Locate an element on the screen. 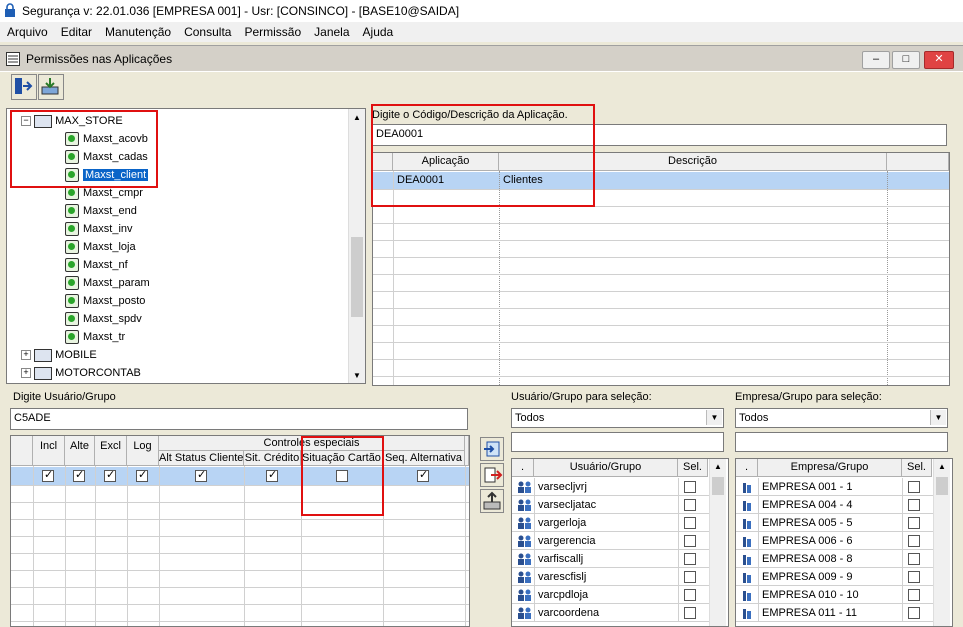 This screenshot has height=627, width=963. save-button is located at coordinates (51, 87).